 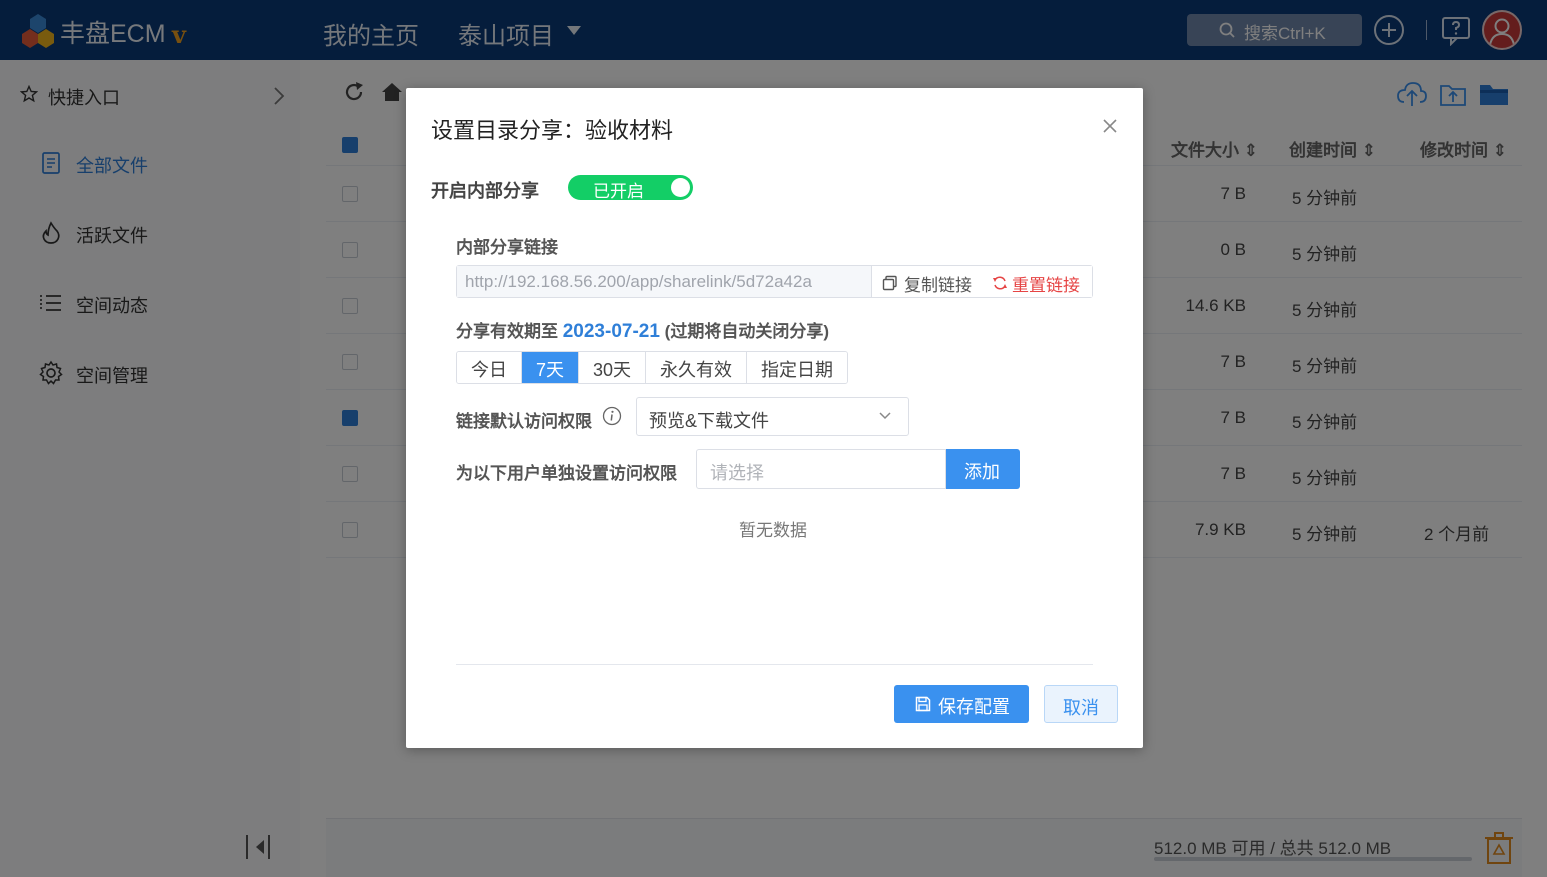 I want to click on user-select-input: 请选择, so click(x=821, y=469).